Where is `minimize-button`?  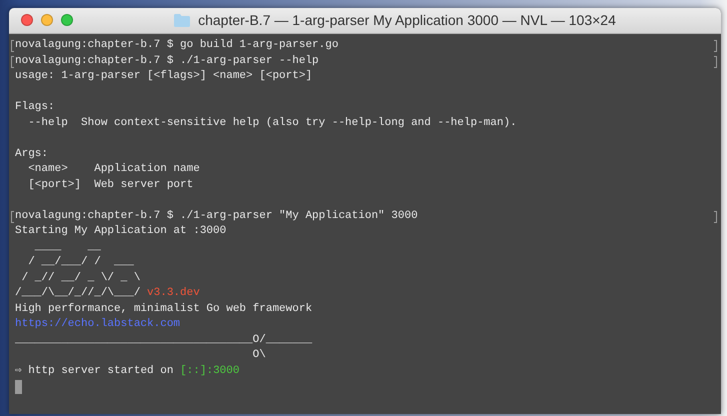
minimize-button is located at coordinates (47, 20).